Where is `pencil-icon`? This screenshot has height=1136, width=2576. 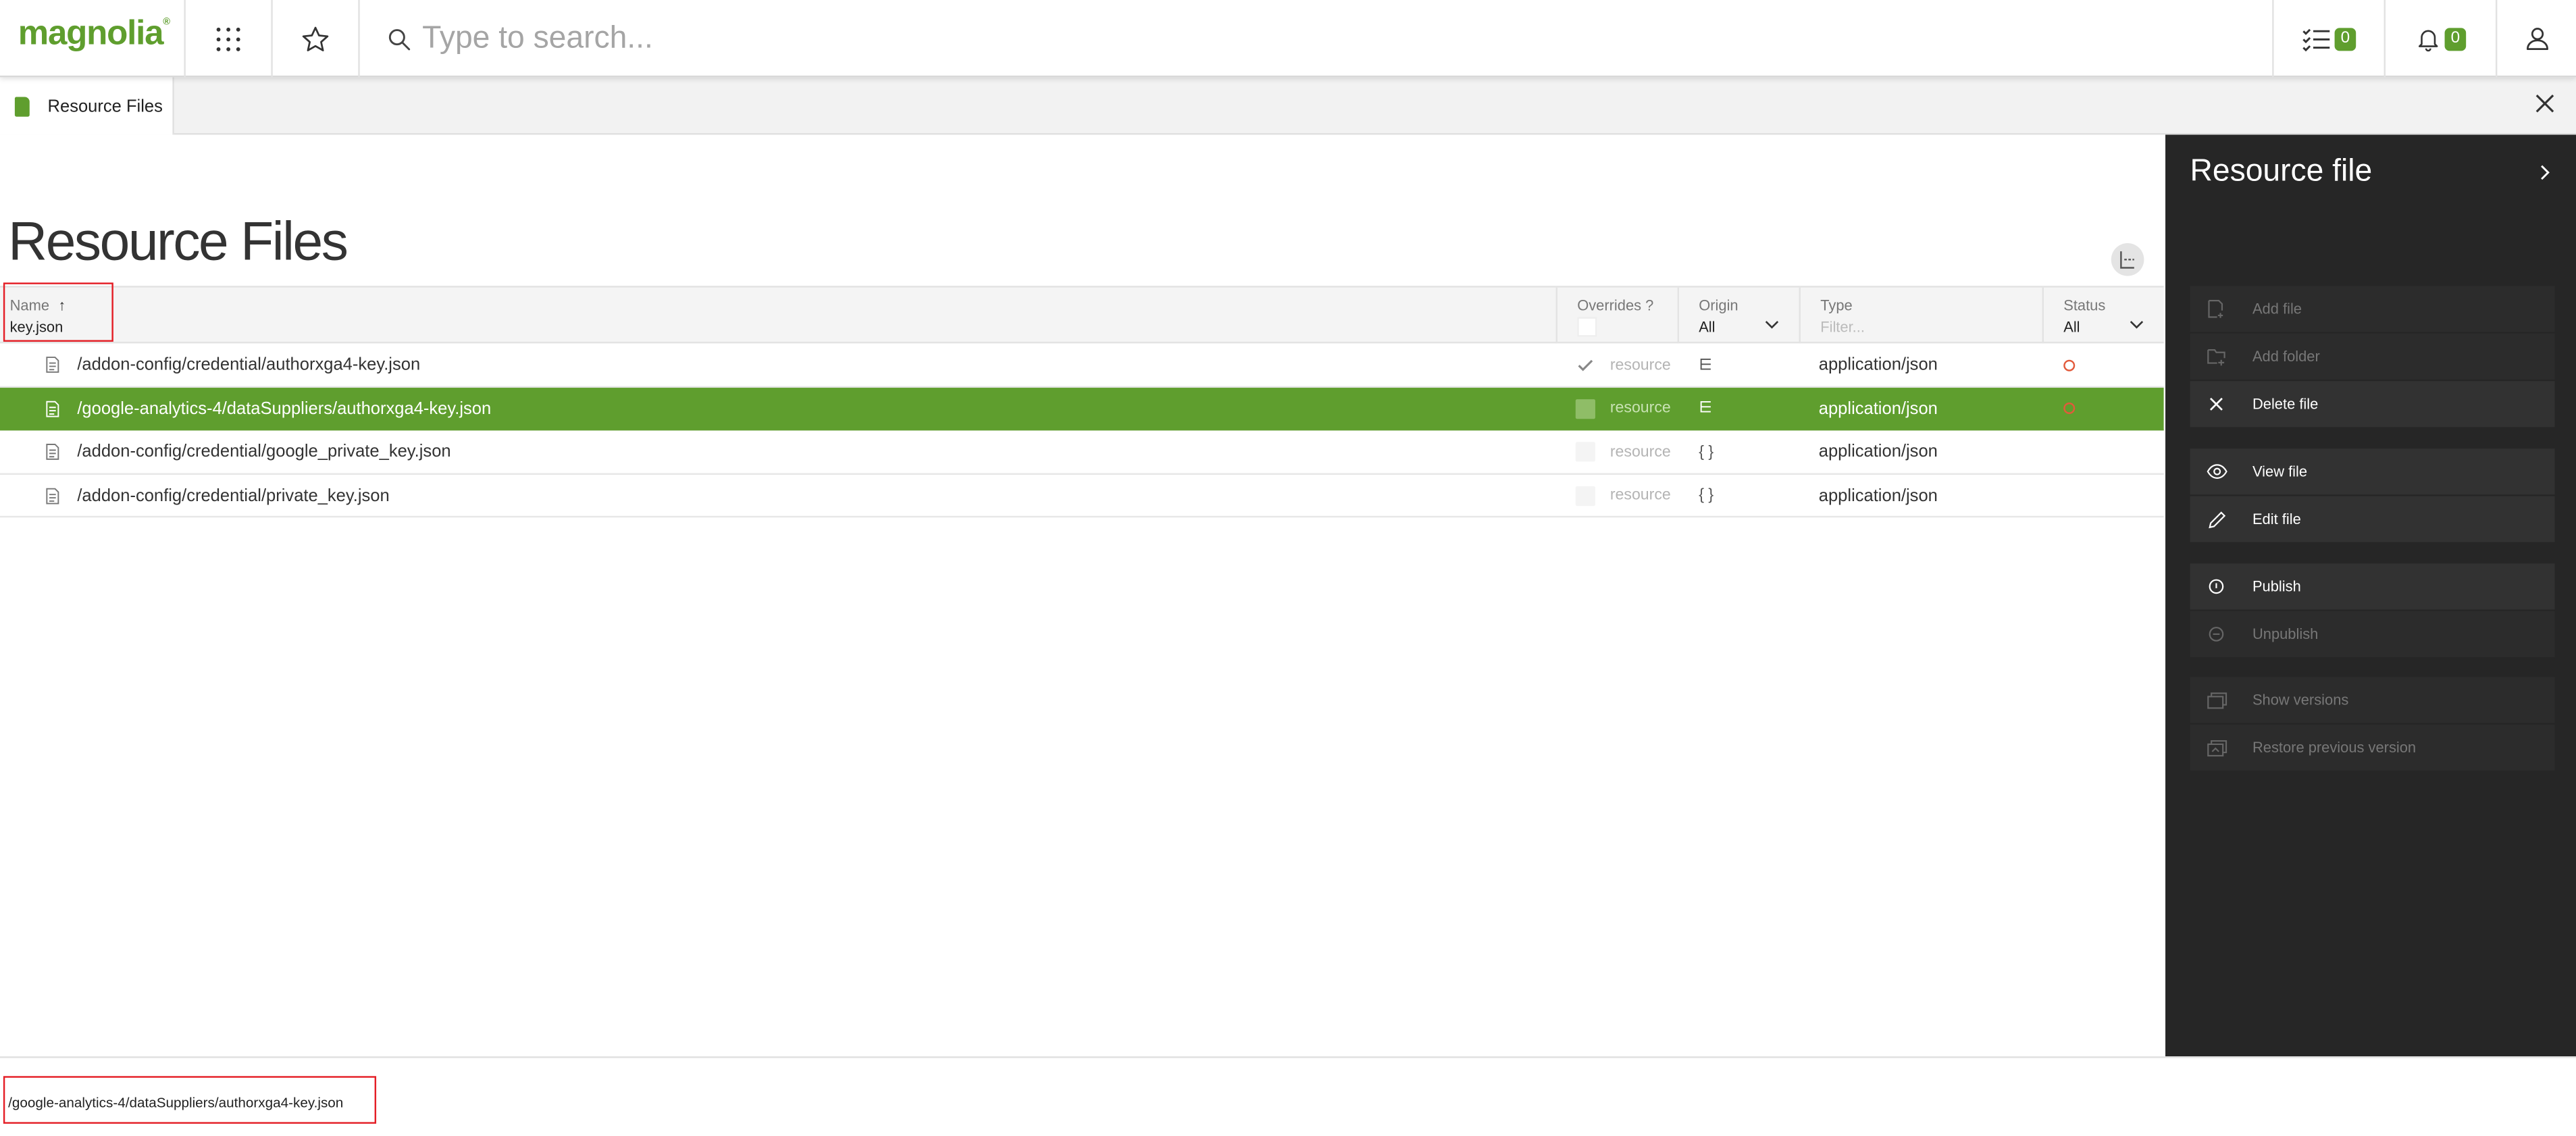
pencil-icon is located at coordinates (2216, 519).